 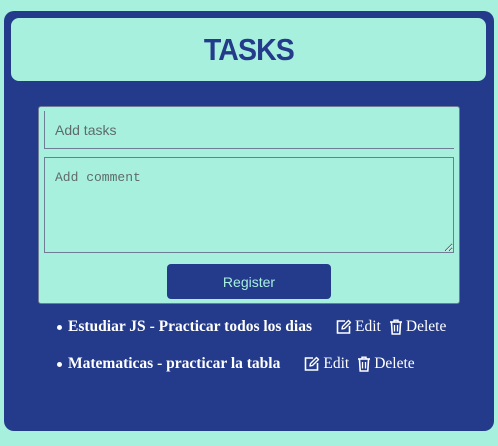 I want to click on task-comment: practicar la tabla, so click(x=223, y=363).